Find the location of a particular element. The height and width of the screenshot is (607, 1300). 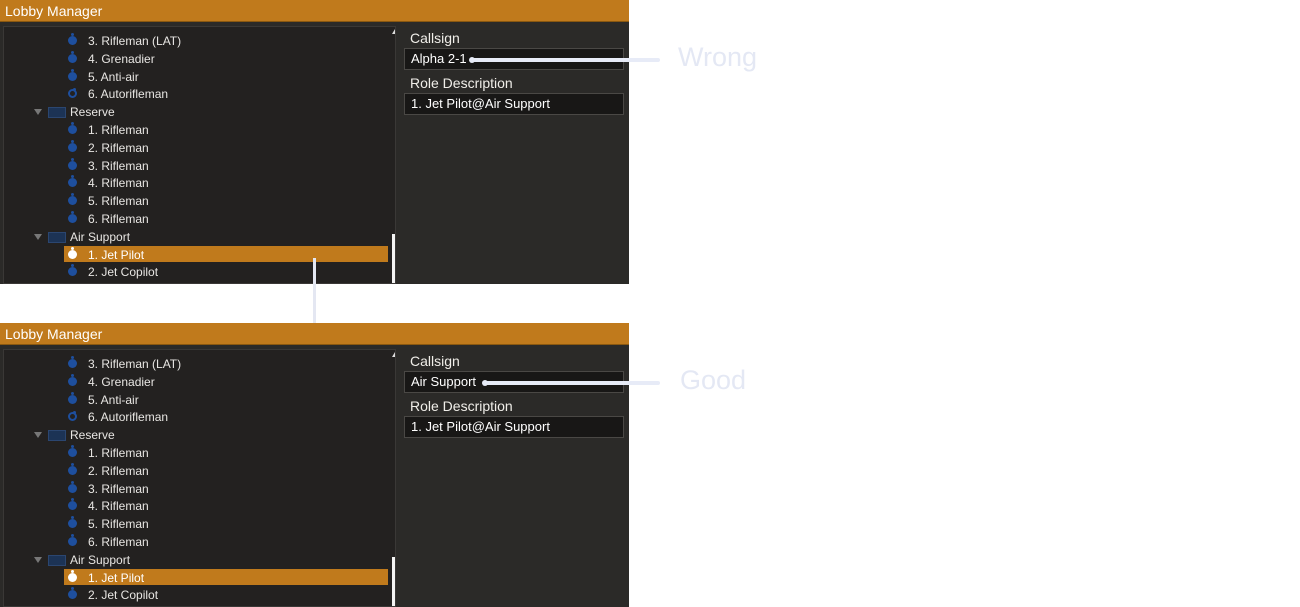

tree-row-label: 4. Grenadier is located at coordinates (121, 381).